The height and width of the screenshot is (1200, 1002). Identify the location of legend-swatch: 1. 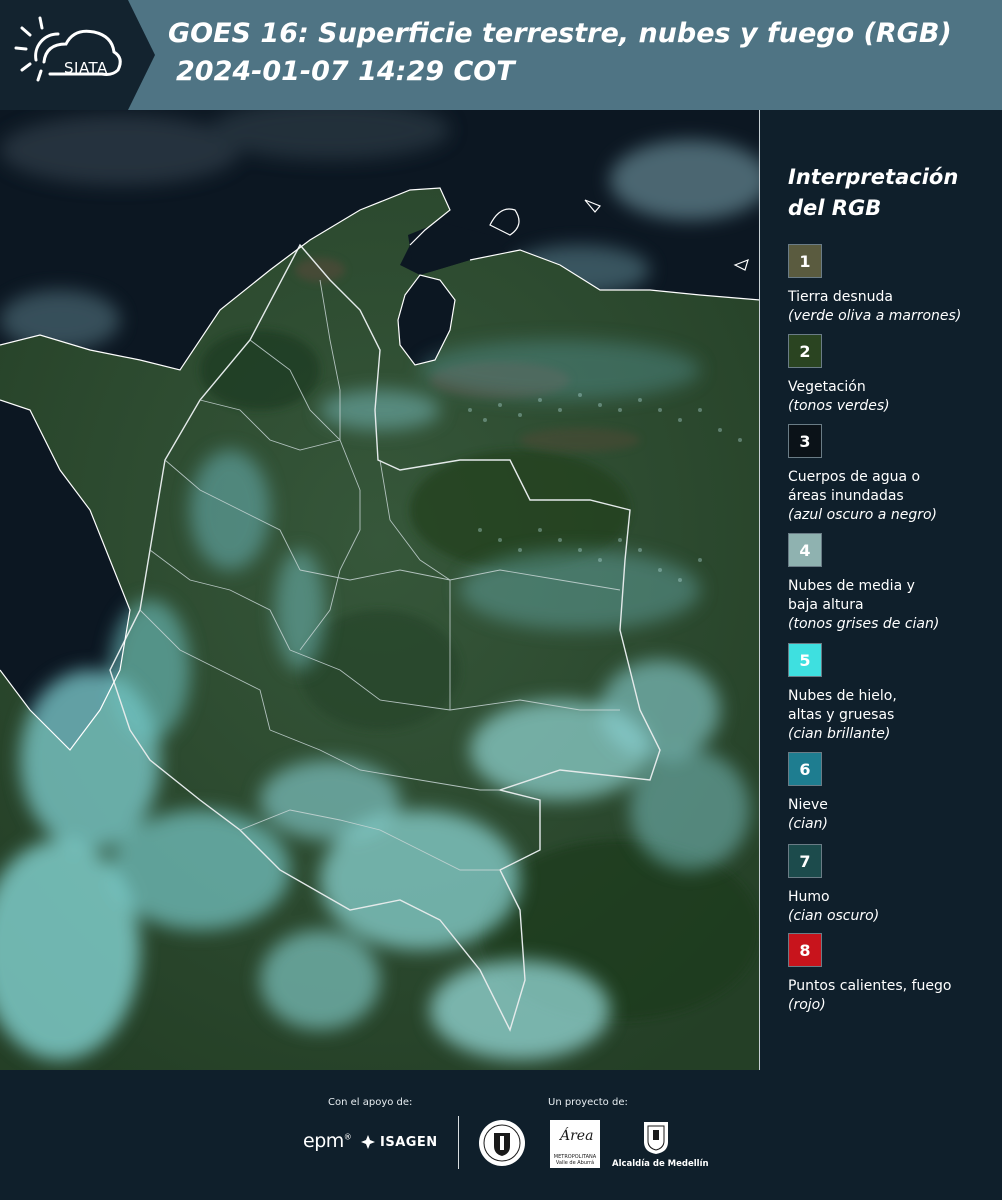
(805, 261).